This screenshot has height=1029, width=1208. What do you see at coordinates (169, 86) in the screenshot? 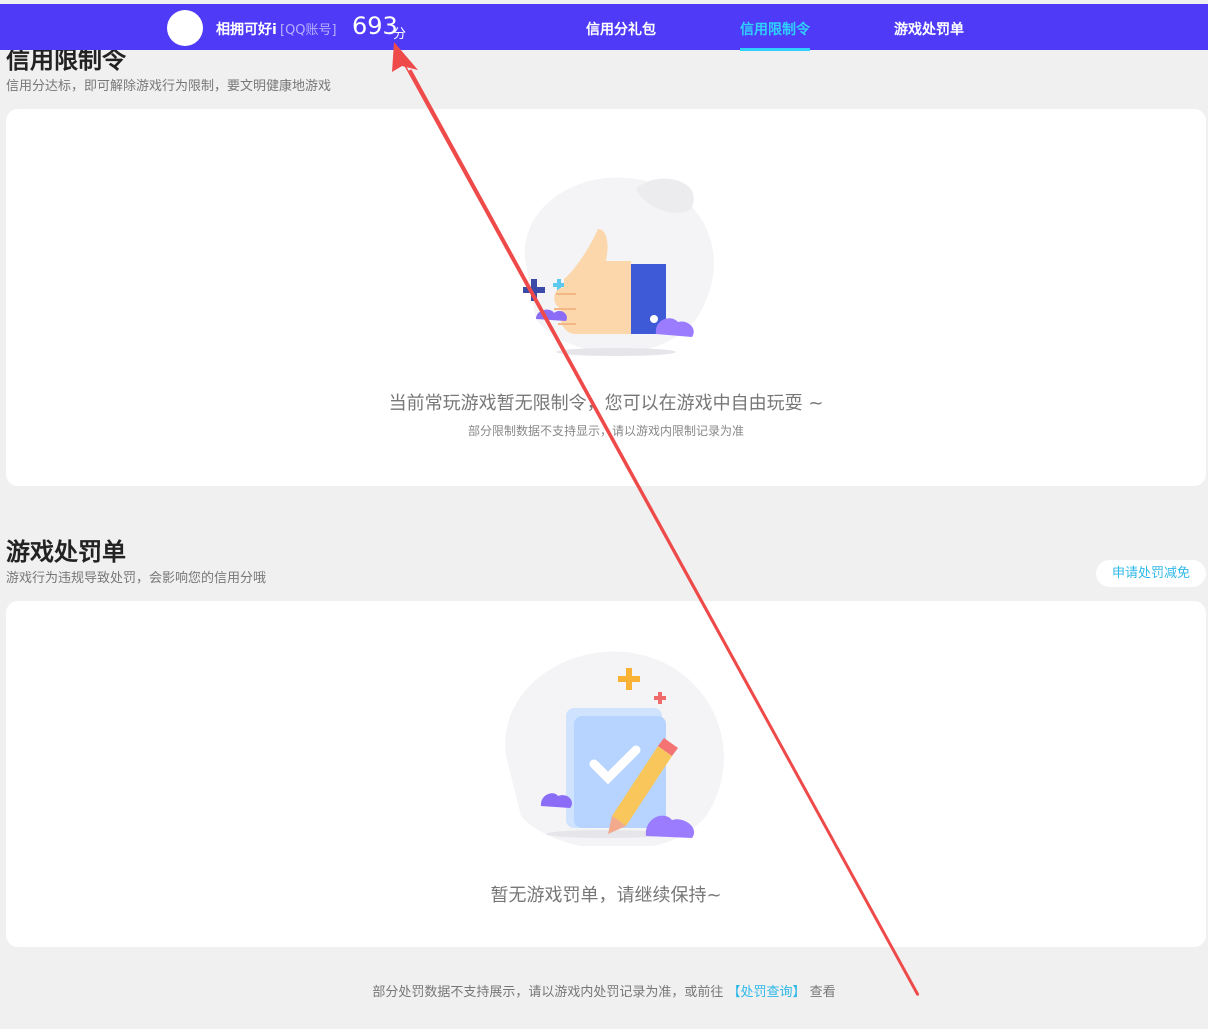
I see `restriction-section-desc: 信用分达标，即可解除游戏行为限制，要文明健康地游戏` at bounding box center [169, 86].